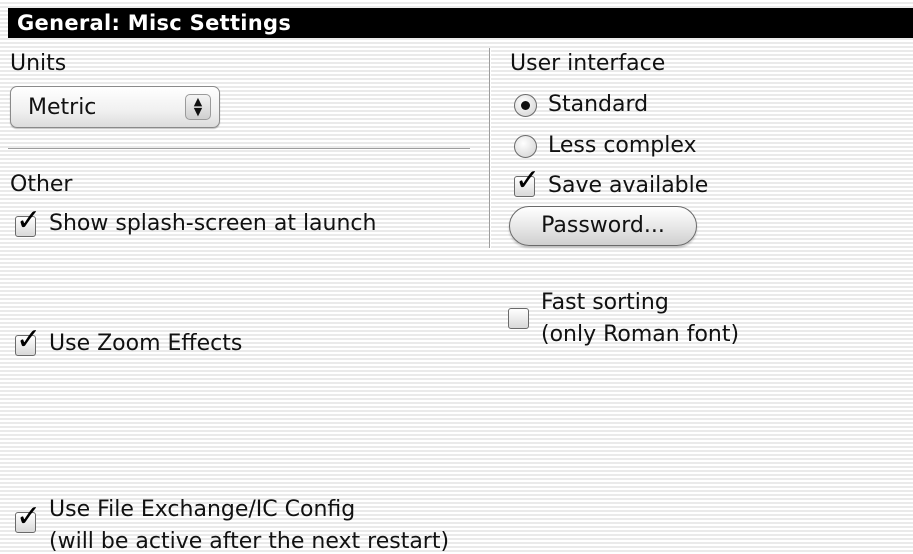 This screenshot has height=554, width=913. What do you see at coordinates (212, 223) in the screenshot?
I see `show-splash-label: Show splash-screen at launch` at bounding box center [212, 223].